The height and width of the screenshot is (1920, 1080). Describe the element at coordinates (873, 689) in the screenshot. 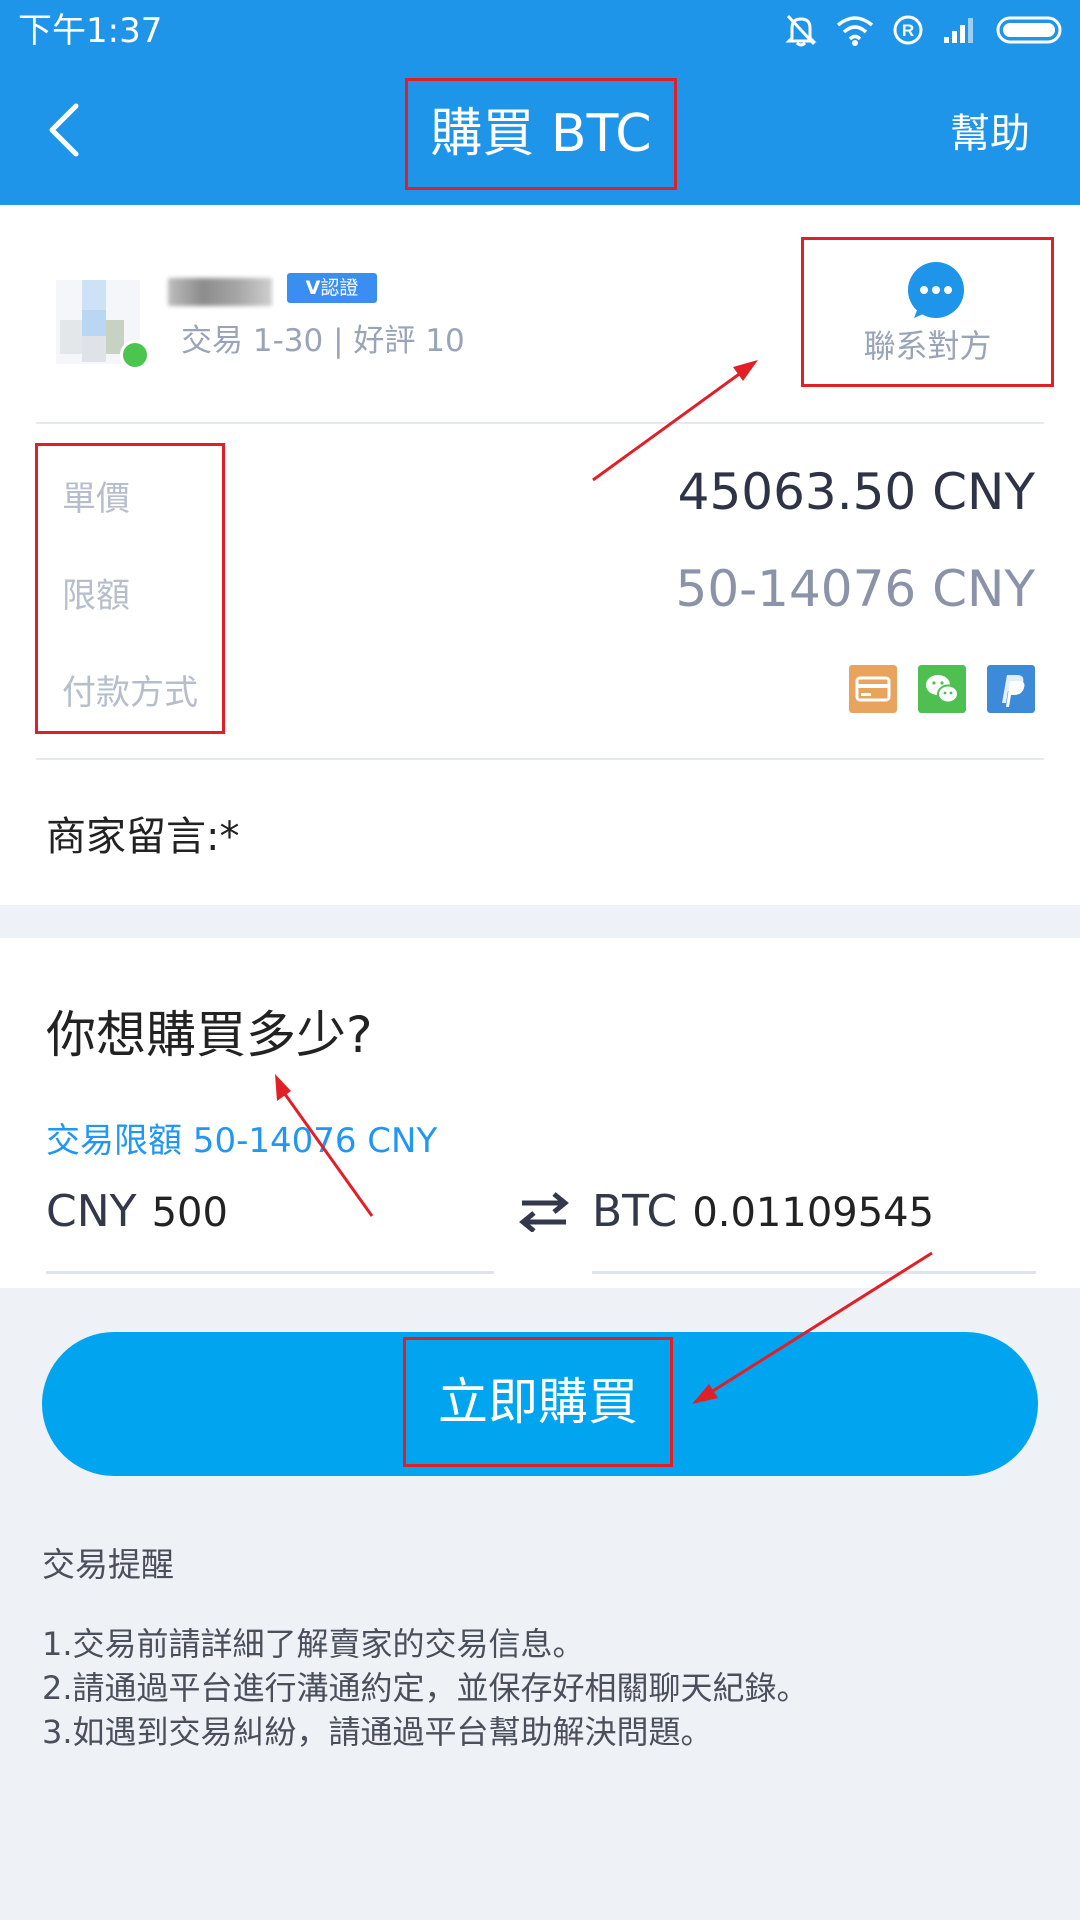

I see `bank-card-icon` at that location.